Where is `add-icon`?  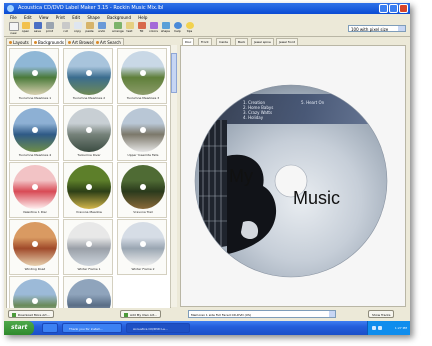
add-icon is located at coordinates (126, 315).